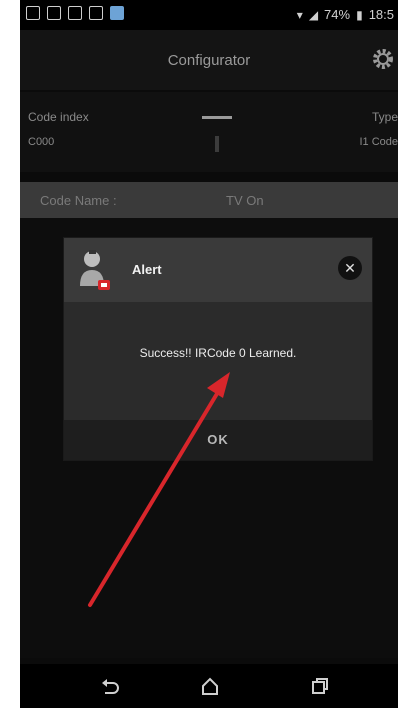 The height and width of the screenshot is (708, 398). I want to click on ok-button: OK, so click(218, 439).